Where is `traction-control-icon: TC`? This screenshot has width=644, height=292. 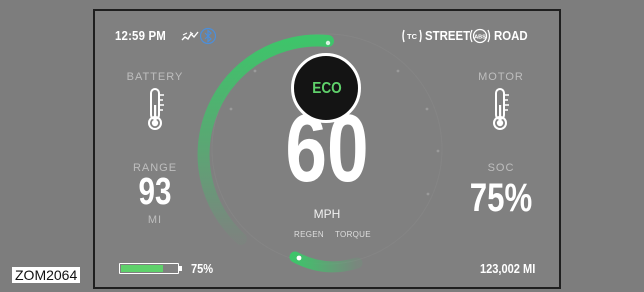 traction-control-icon: TC is located at coordinates (412, 36).